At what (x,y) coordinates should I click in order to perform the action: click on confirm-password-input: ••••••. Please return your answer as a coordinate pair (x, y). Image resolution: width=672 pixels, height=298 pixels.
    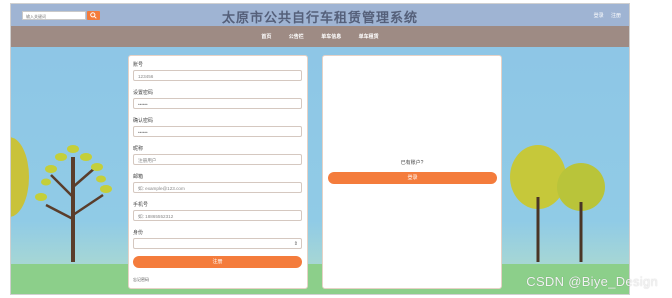
    Looking at the image, I should click on (217, 131).